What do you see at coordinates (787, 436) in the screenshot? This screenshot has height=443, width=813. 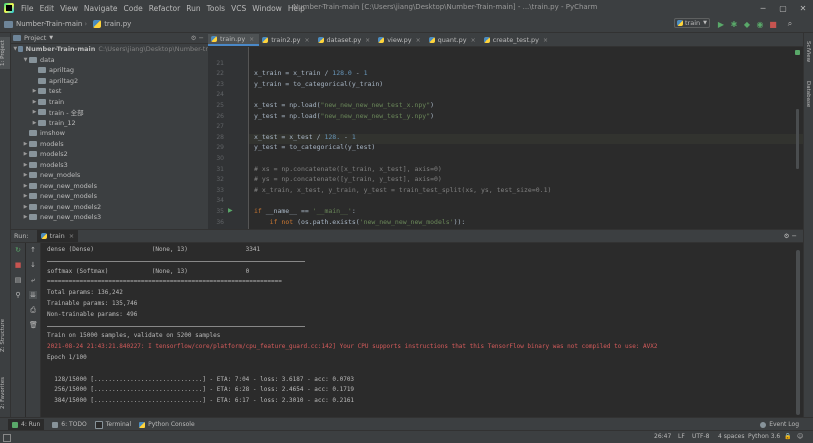 I see `lock-icon: 🔒` at bounding box center [787, 436].